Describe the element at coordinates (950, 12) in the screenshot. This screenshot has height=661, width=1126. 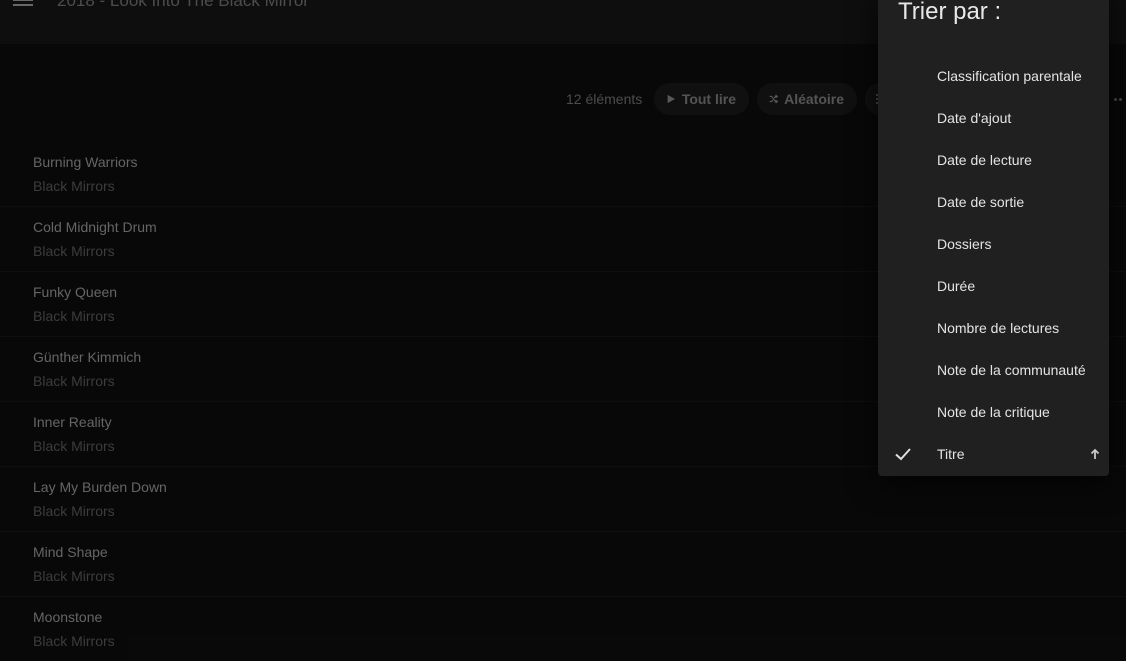
I see `sort-menu-title: Trier par :` at that location.